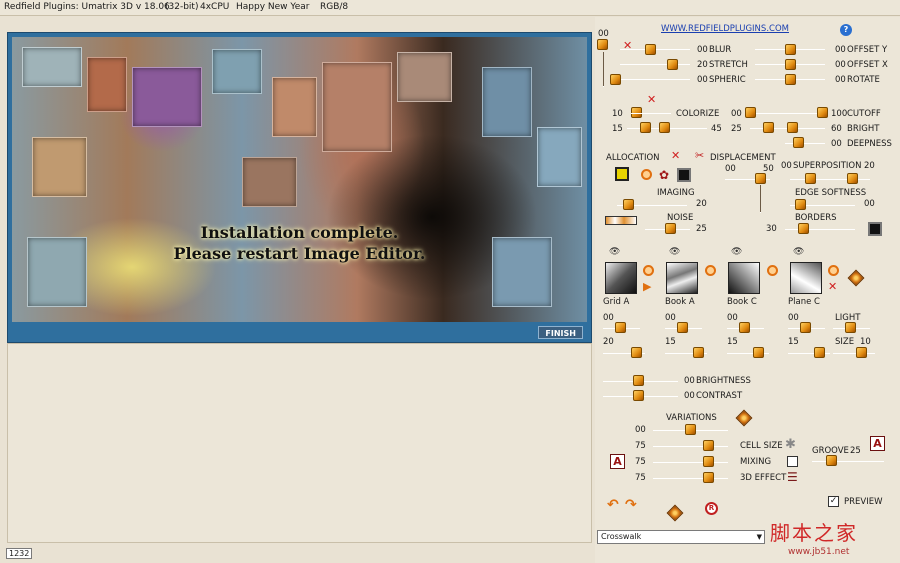 The image size is (900, 563). I want to click on borders-color-swatch, so click(875, 229).